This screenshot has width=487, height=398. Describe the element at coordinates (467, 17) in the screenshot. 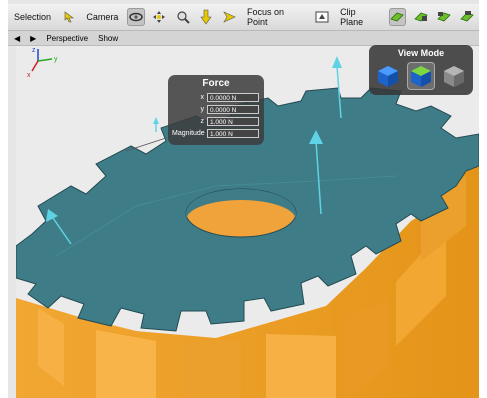

I see `clip-plane-z-icon` at that location.